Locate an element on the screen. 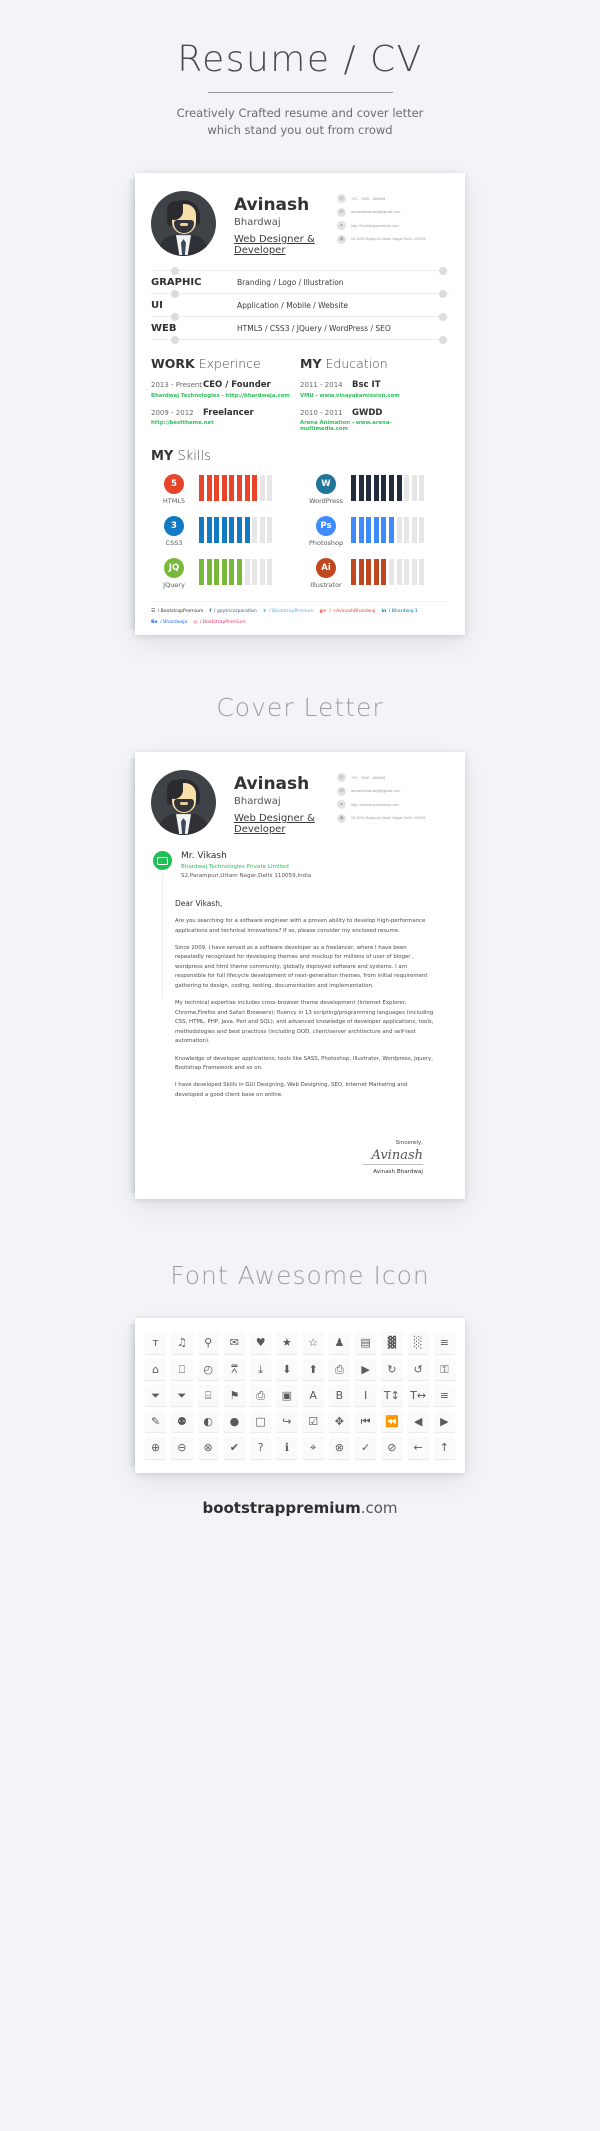 The image size is (600, 2131). remove-circle-icon: ⊗ is located at coordinates (208, 1448).